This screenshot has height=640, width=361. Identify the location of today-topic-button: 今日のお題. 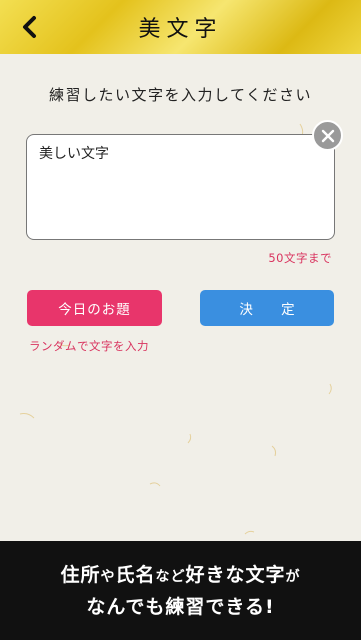
(94, 308).